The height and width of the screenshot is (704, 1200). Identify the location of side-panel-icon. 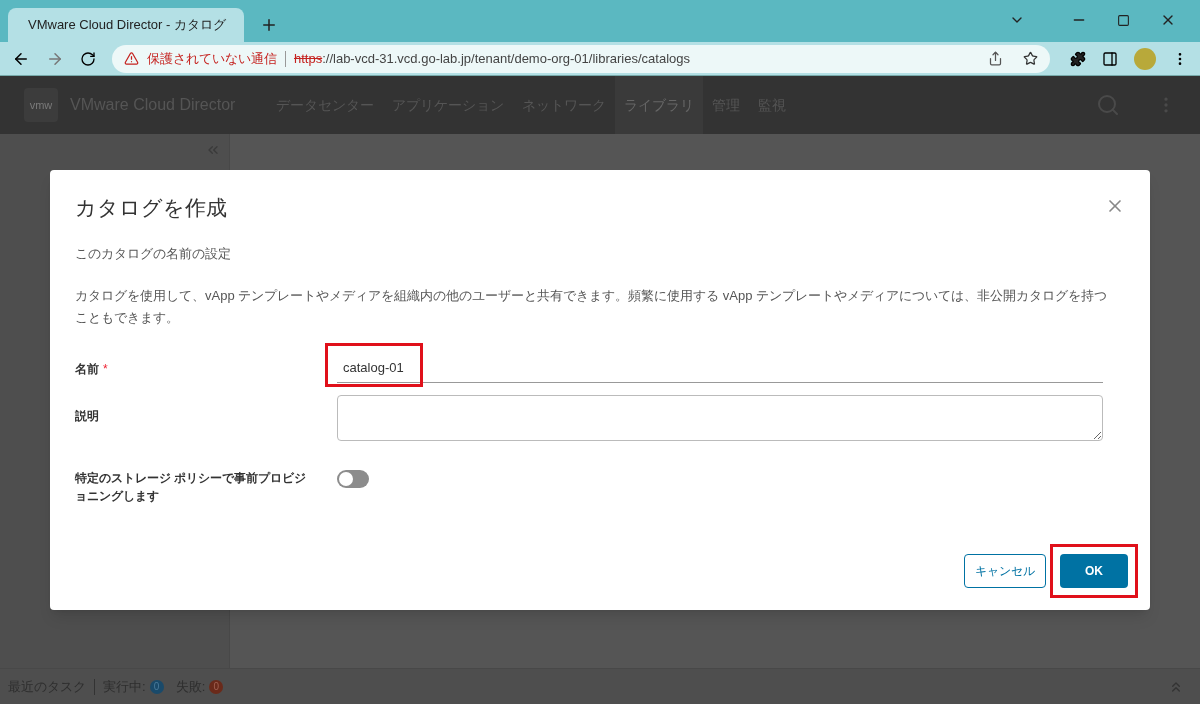
(1110, 58).